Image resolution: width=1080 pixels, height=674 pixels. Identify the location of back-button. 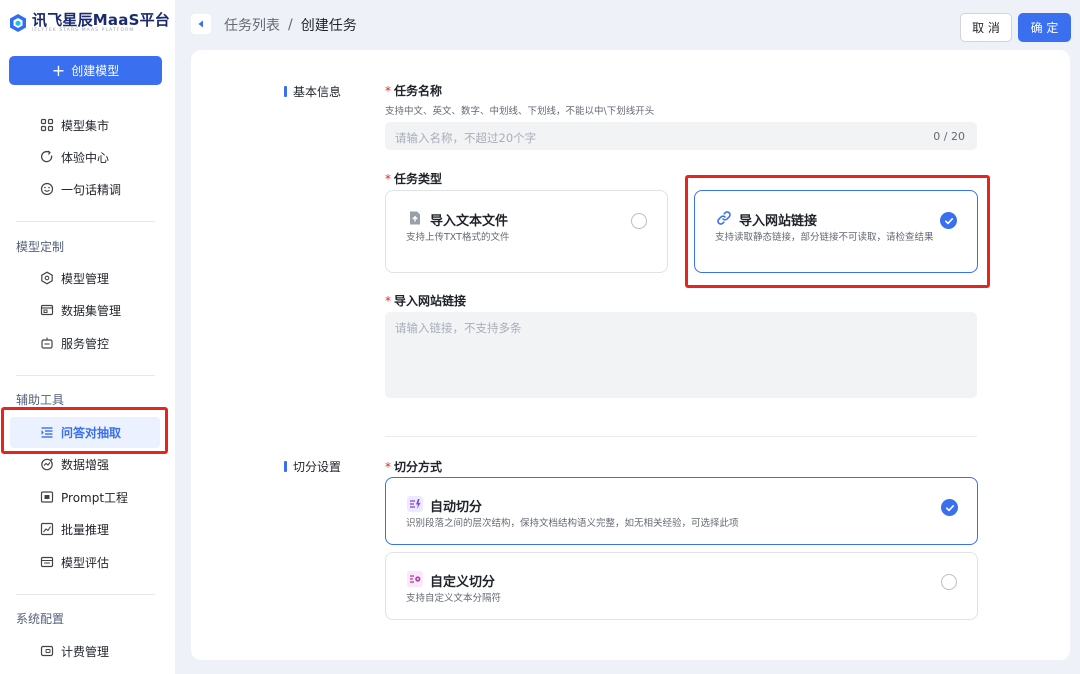
(201, 24).